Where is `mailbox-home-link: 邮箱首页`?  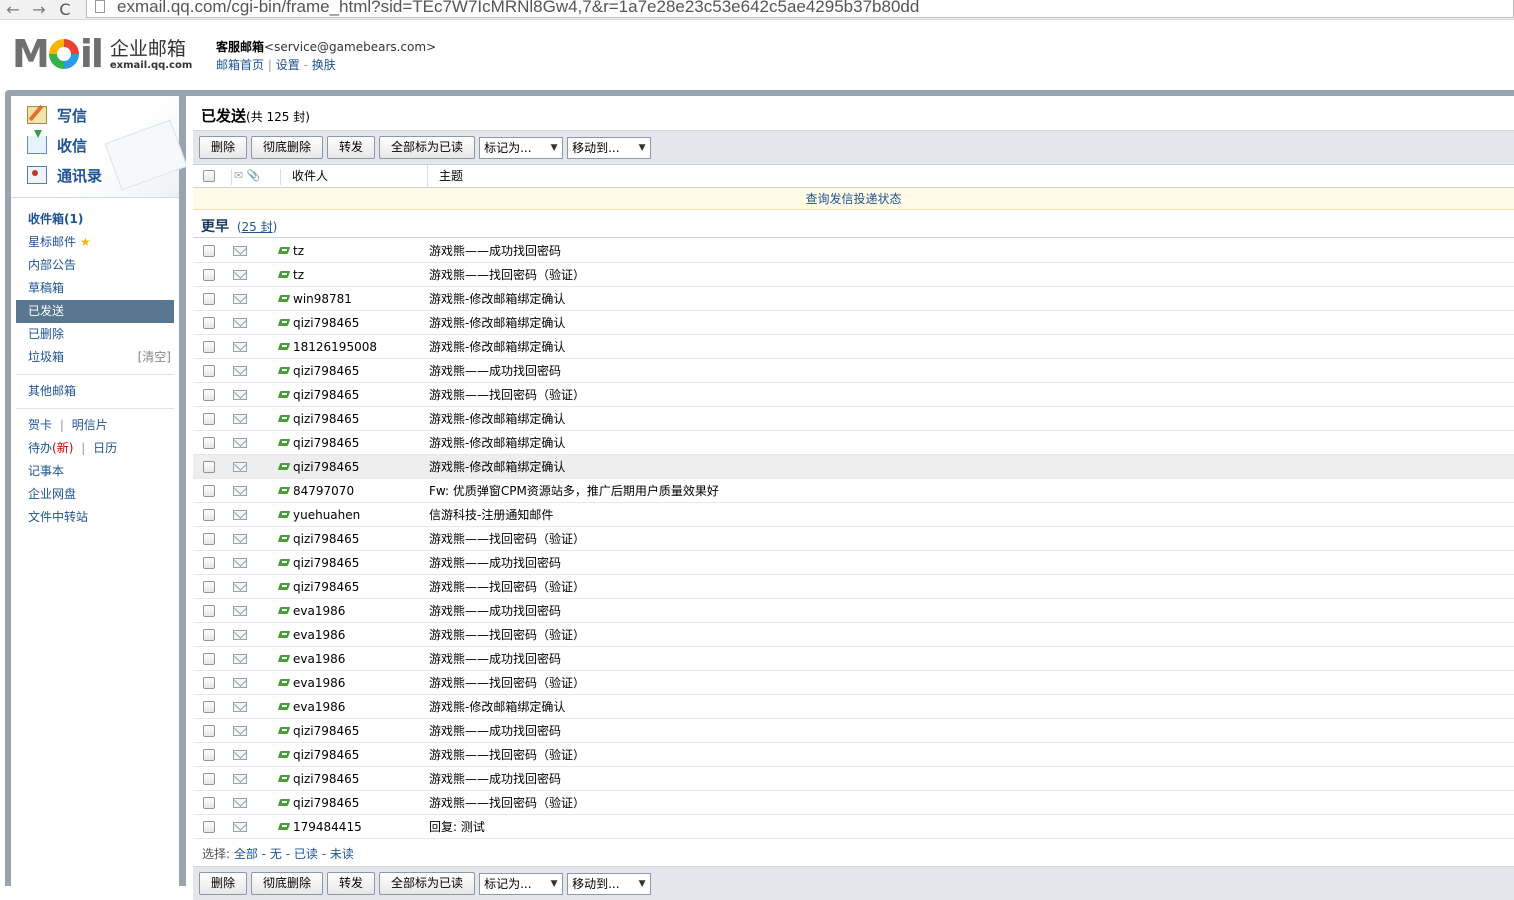 mailbox-home-link: 邮箱首页 is located at coordinates (240, 65).